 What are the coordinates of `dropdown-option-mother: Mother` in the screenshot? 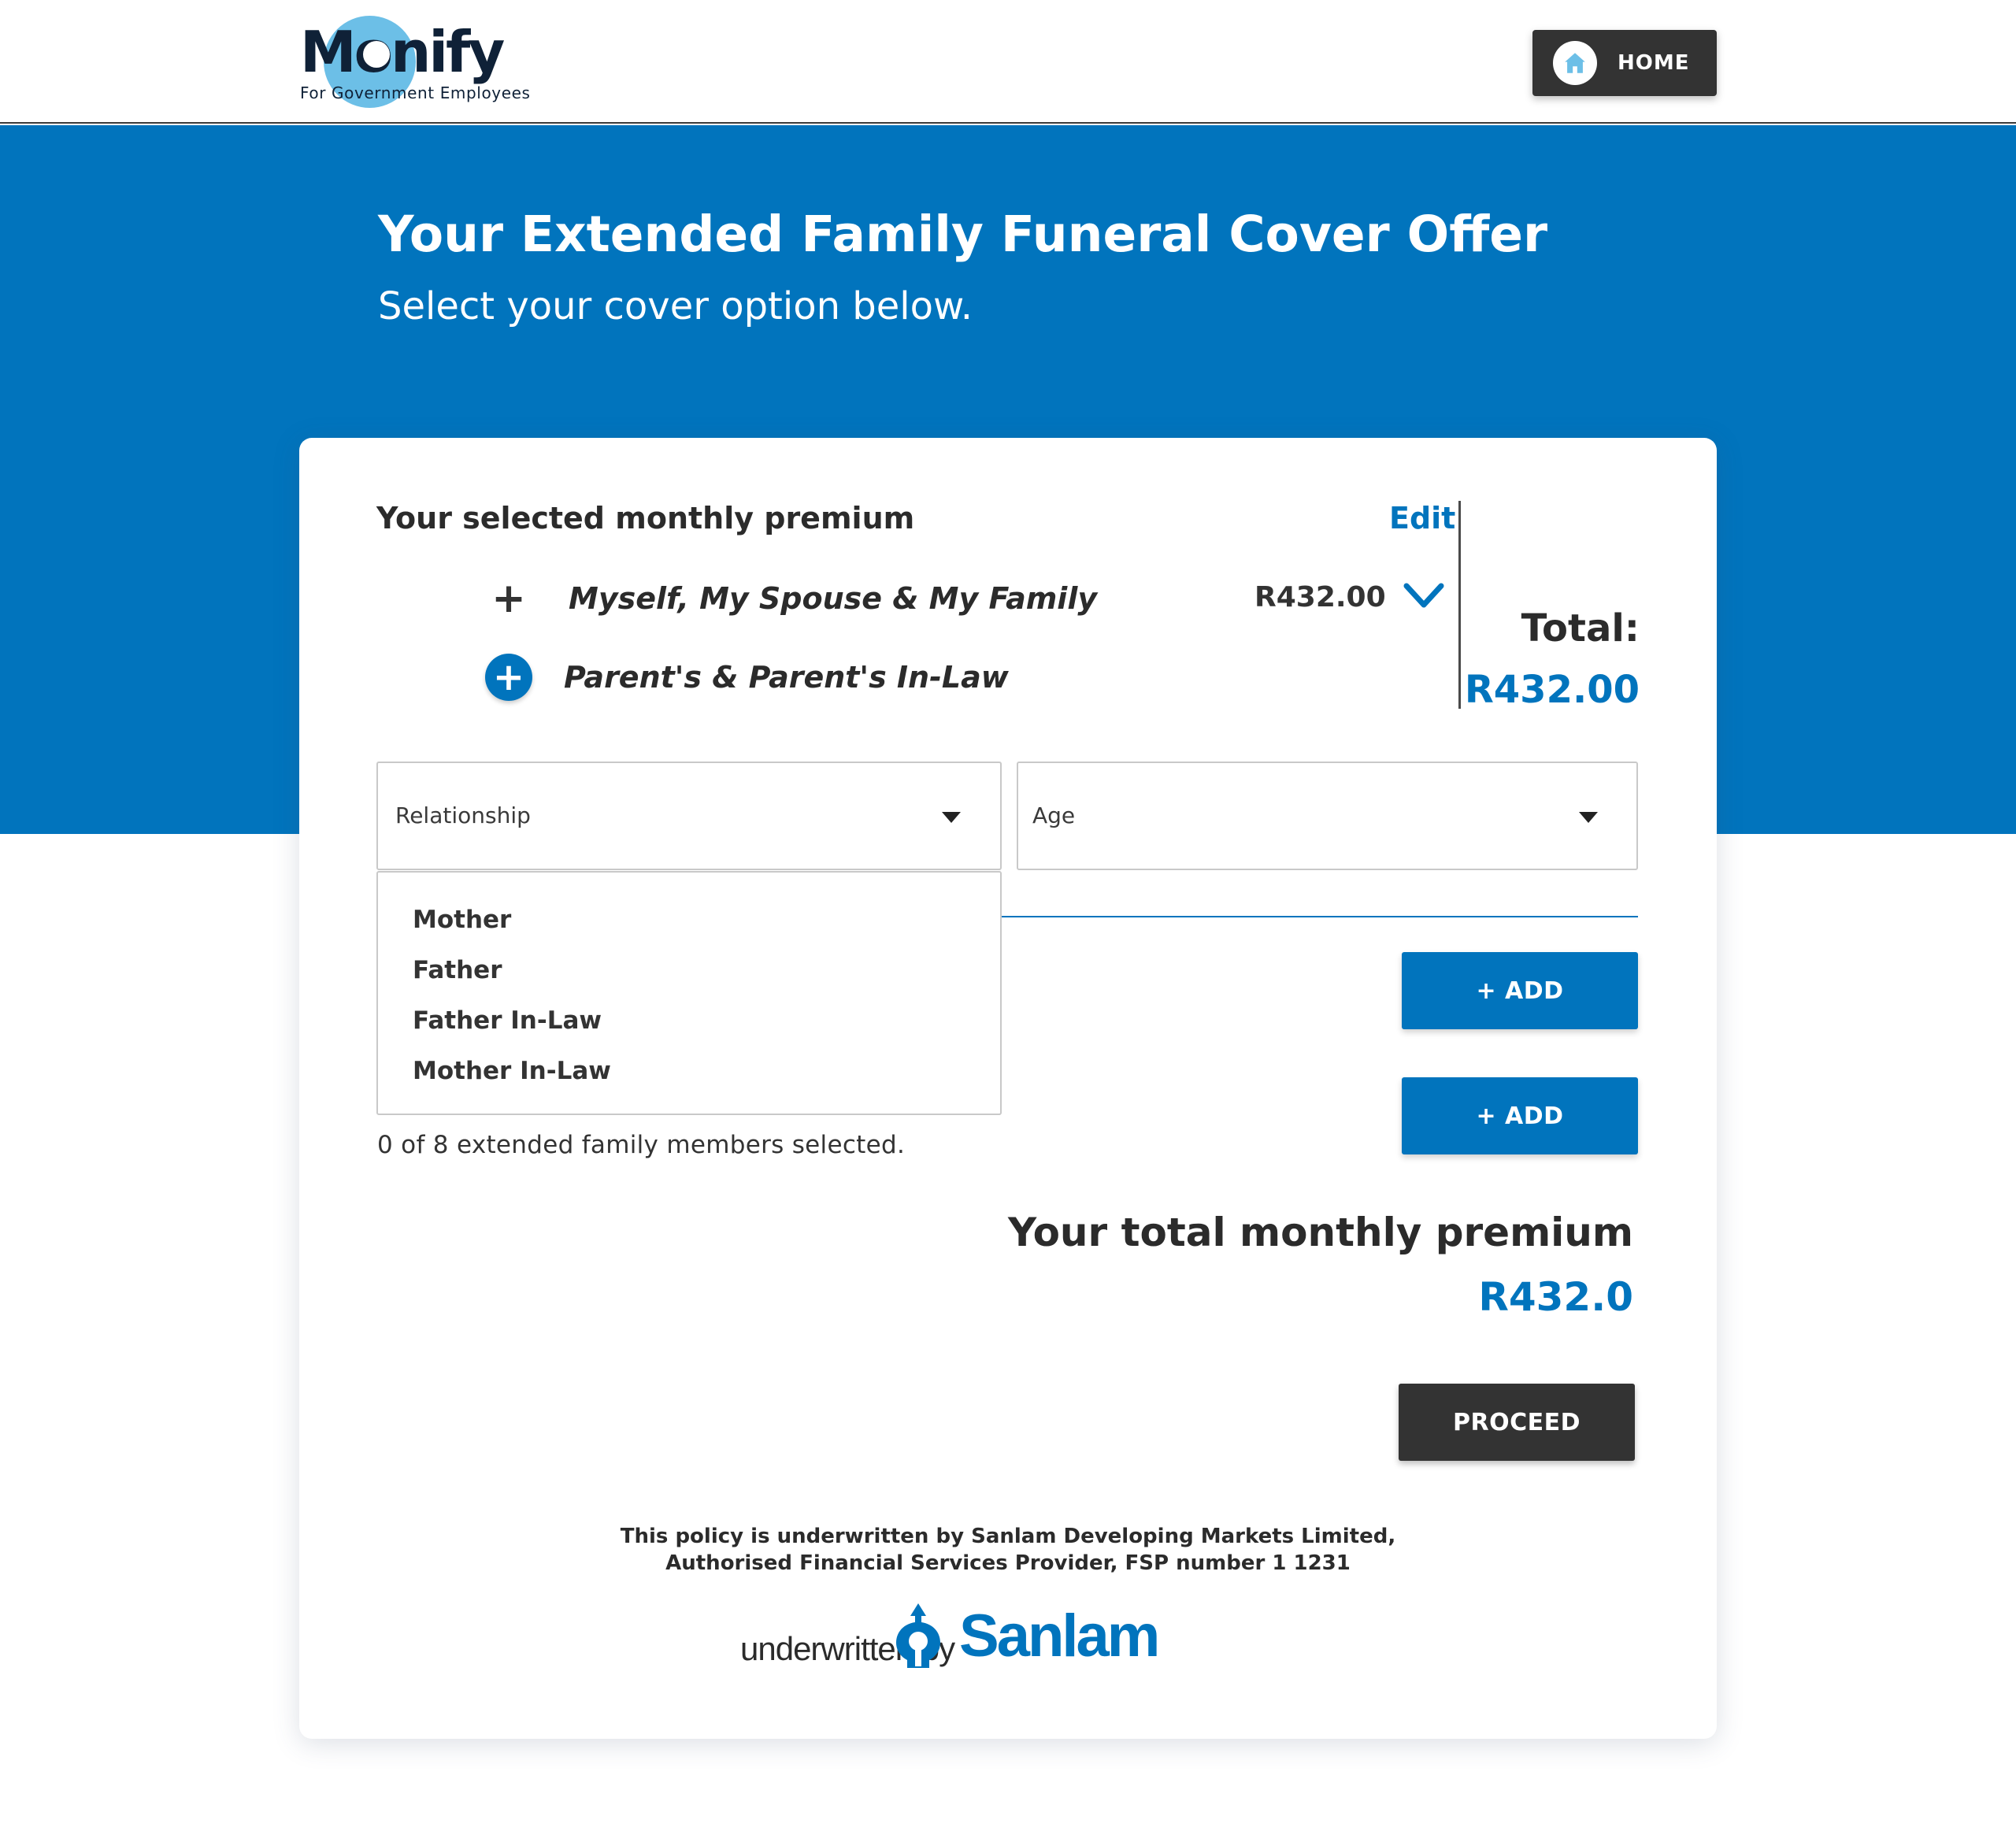 It's located at (462, 920).